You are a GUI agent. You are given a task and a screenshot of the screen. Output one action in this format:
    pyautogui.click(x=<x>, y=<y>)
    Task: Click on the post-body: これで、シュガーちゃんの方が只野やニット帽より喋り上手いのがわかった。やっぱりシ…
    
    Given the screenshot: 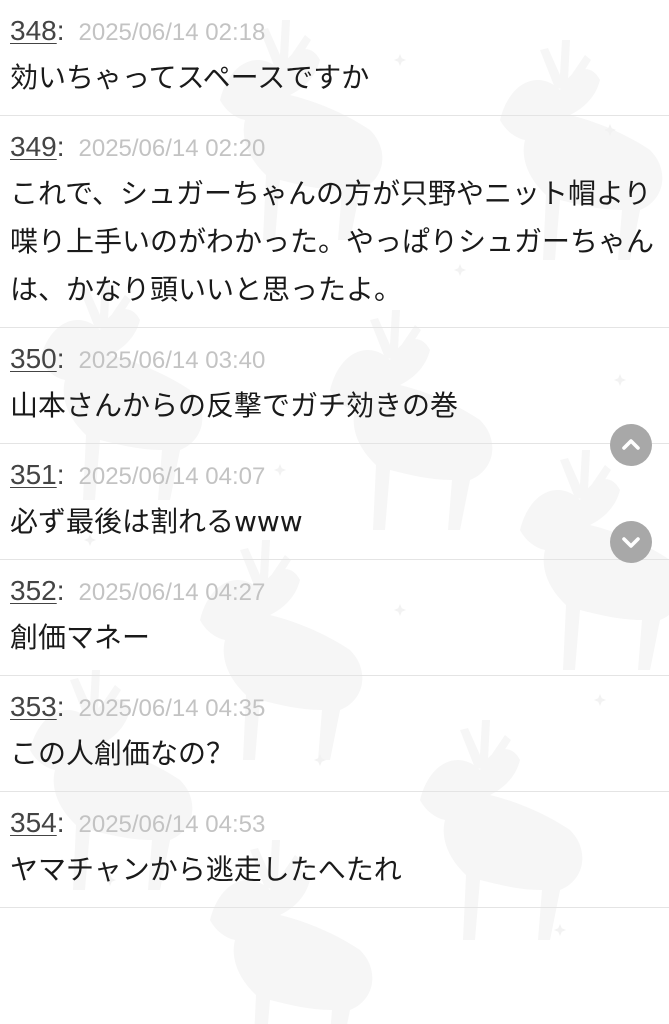 What is the action you would take?
    pyautogui.click(x=332, y=241)
    